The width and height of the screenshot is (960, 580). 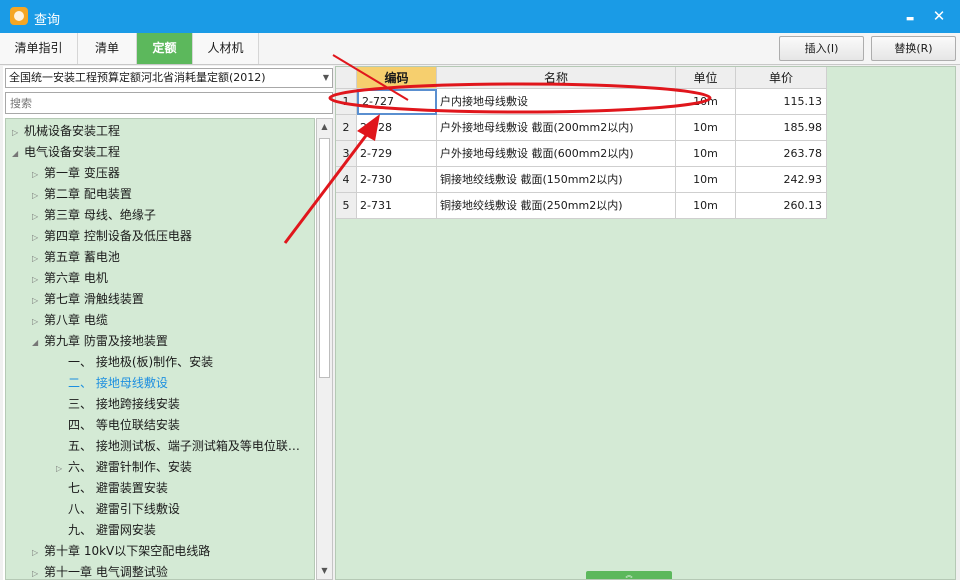 I want to click on tree-node-label: 第五章 蓄电池, so click(x=82, y=257).